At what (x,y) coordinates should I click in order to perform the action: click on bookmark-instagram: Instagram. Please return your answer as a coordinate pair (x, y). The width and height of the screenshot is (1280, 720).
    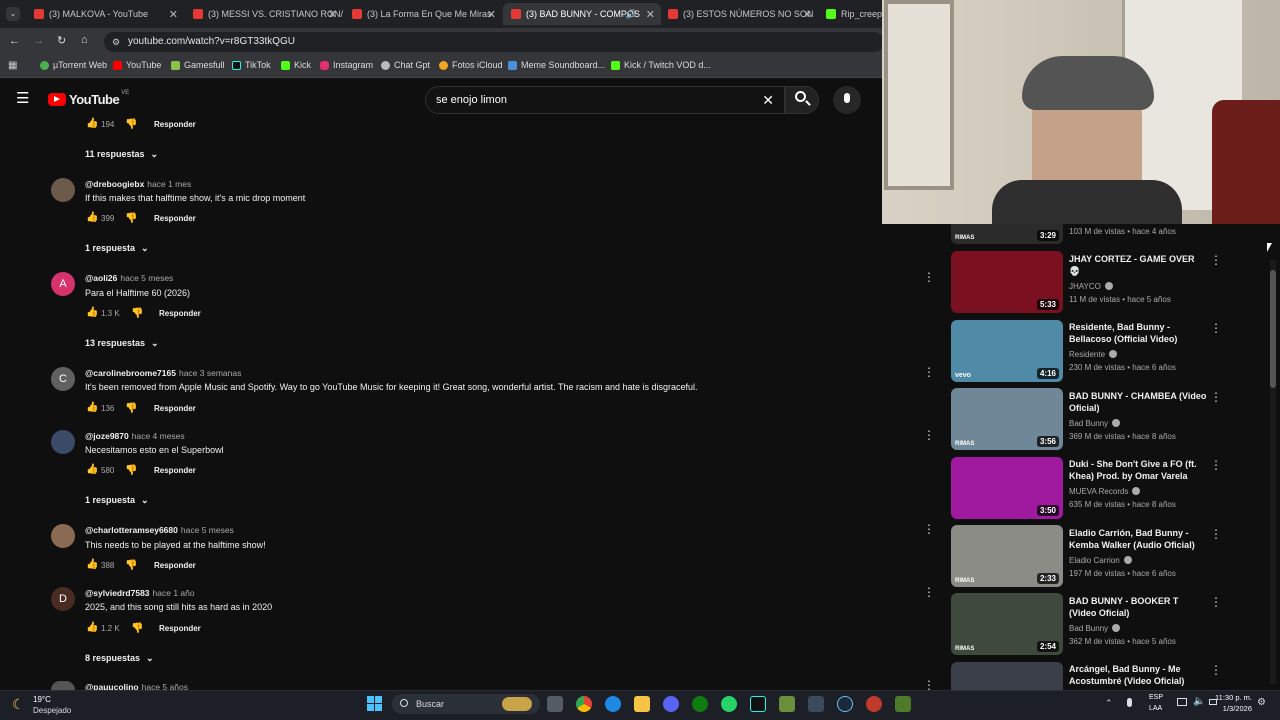
    Looking at the image, I should click on (346, 65).